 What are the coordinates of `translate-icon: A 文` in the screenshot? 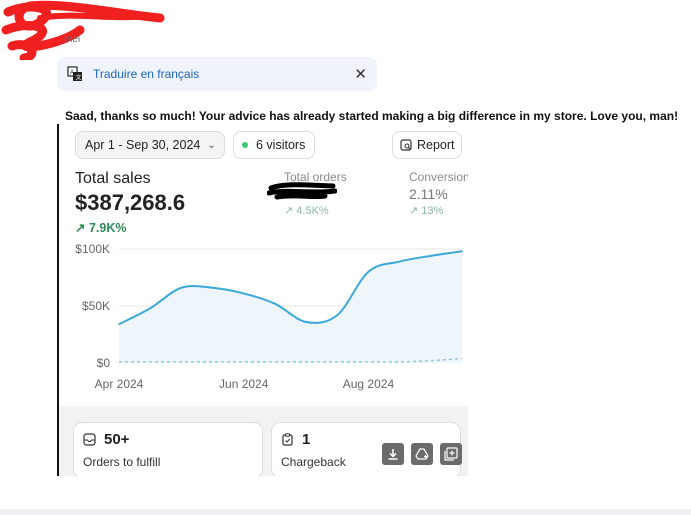 It's located at (74, 74).